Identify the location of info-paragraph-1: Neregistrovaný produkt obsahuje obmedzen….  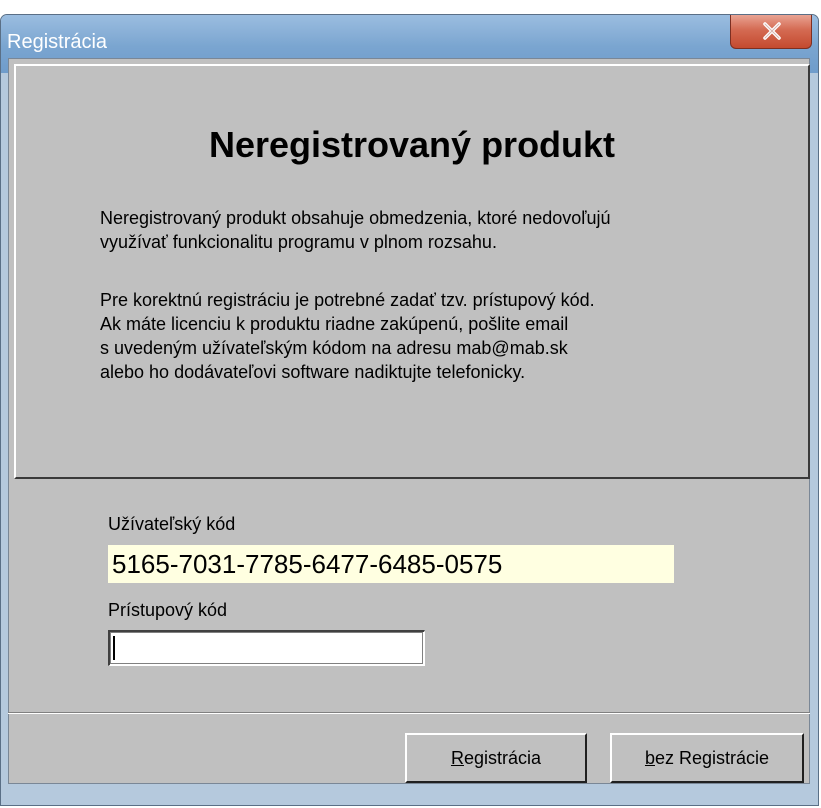
(440, 230).